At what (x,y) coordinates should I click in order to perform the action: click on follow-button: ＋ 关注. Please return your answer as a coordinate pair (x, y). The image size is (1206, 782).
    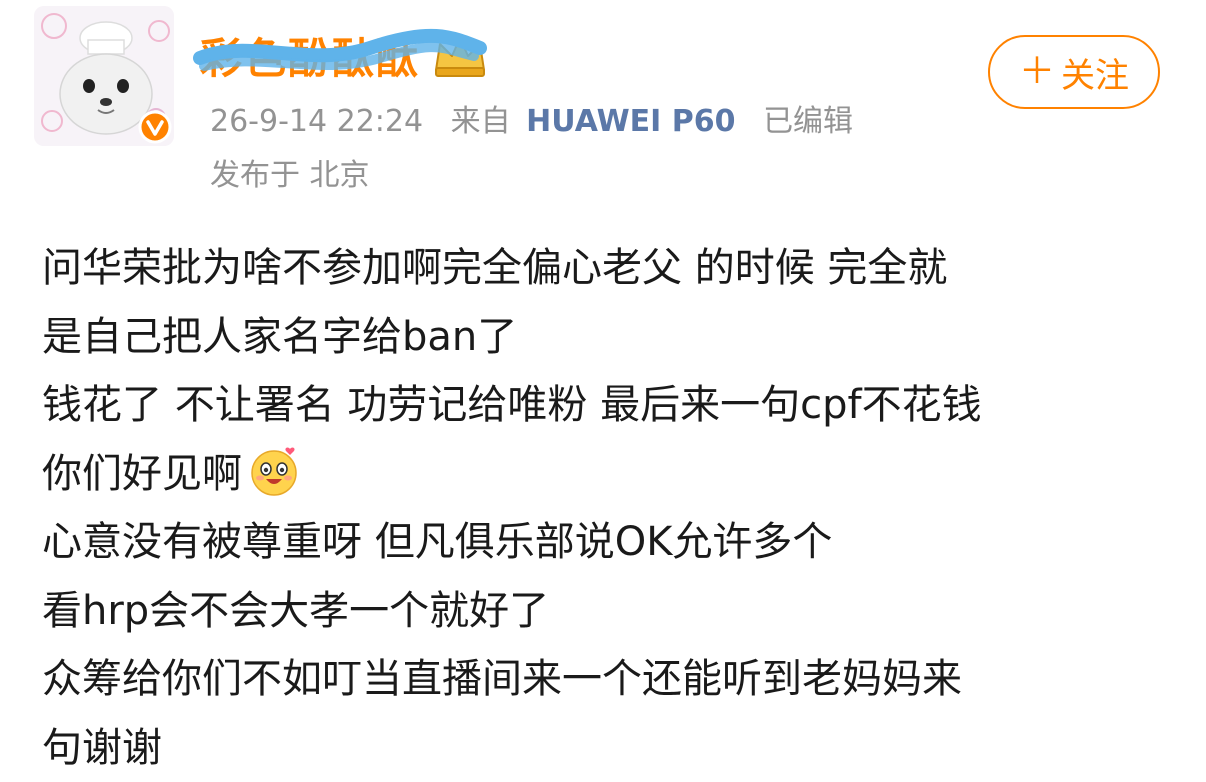
    Looking at the image, I should click on (1074, 72).